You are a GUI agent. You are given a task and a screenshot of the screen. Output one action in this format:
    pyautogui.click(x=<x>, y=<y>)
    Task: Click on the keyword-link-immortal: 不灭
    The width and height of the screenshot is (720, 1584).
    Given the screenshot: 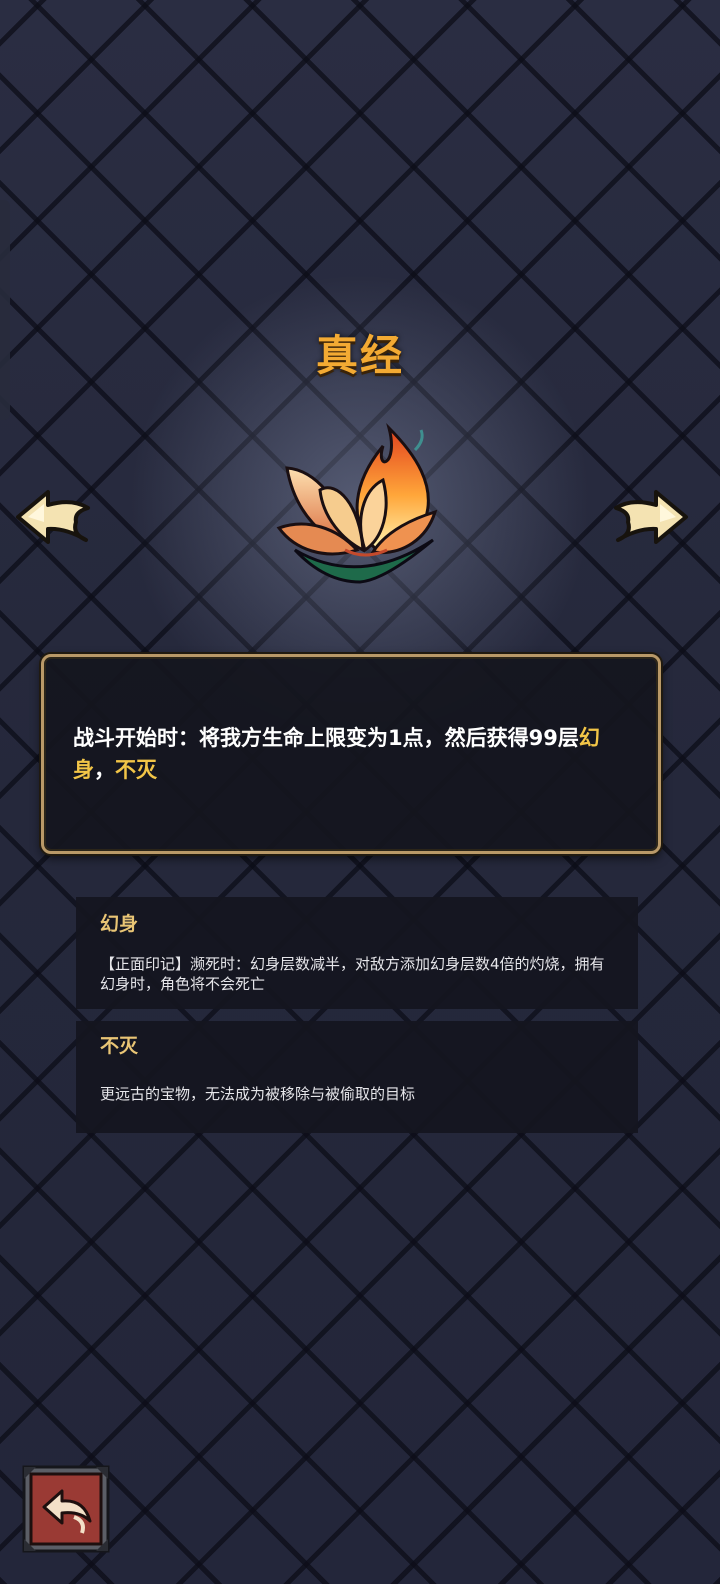 What is the action you would take?
    pyautogui.click(x=136, y=770)
    